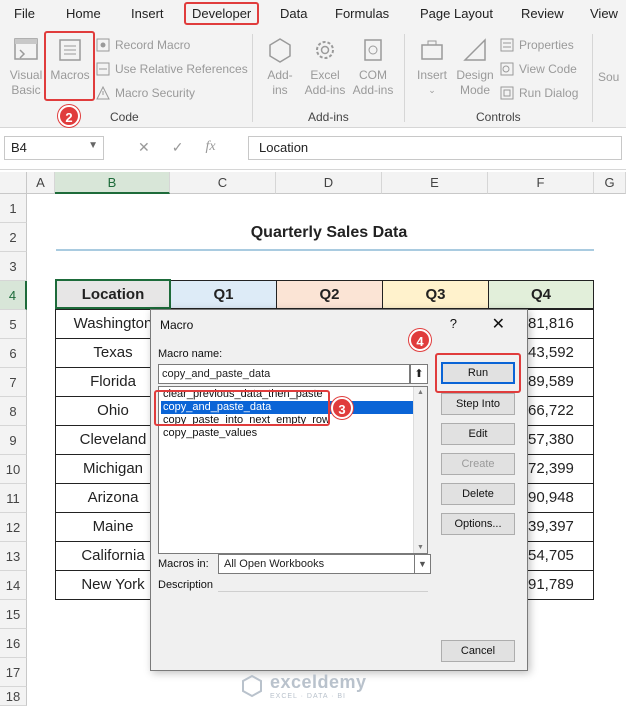 The width and height of the screenshot is (626, 719). What do you see at coordinates (435, 183) in the screenshot?
I see `column-header-e: E` at bounding box center [435, 183].